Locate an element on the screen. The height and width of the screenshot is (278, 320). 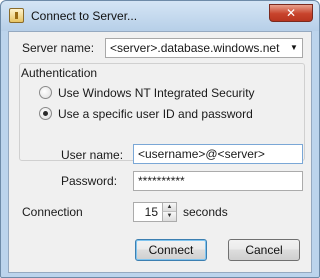
stepper-up-icon: ▲ is located at coordinates (169, 207).